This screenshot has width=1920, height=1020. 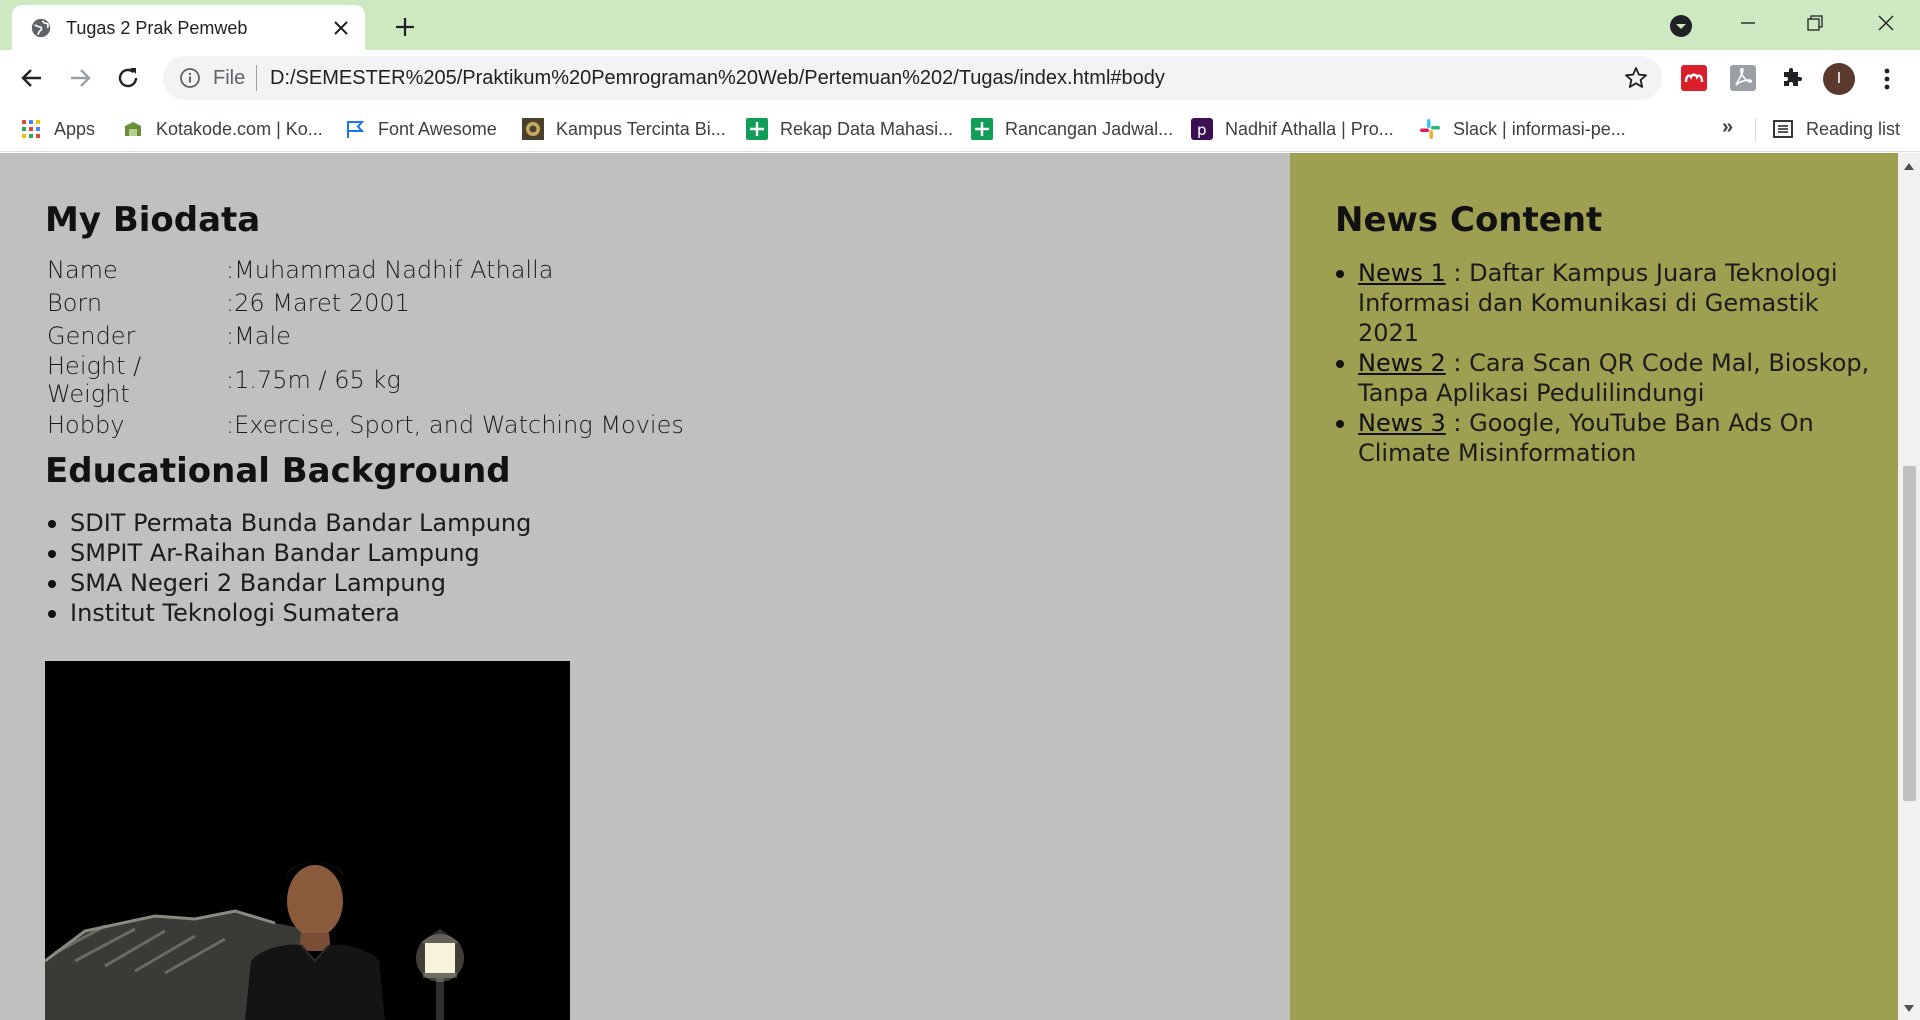 What do you see at coordinates (82, 269) in the screenshot?
I see `biodata-key: Name` at bounding box center [82, 269].